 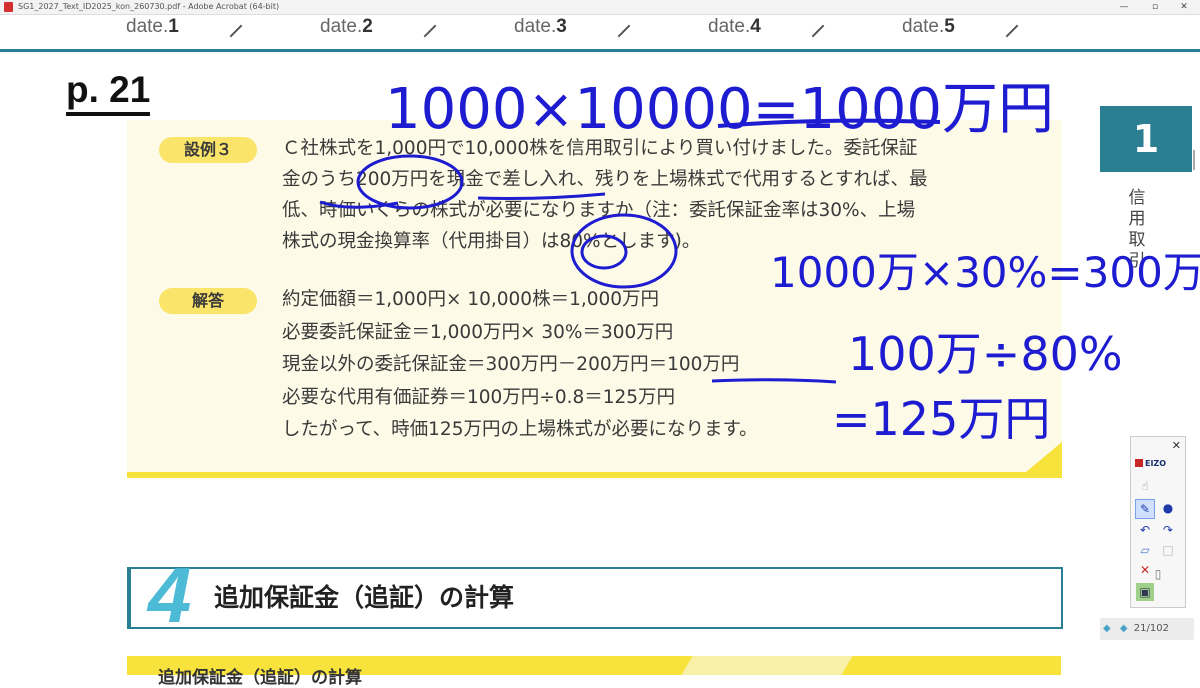 What do you see at coordinates (600, 50) in the screenshot?
I see `header-rule` at bounding box center [600, 50].